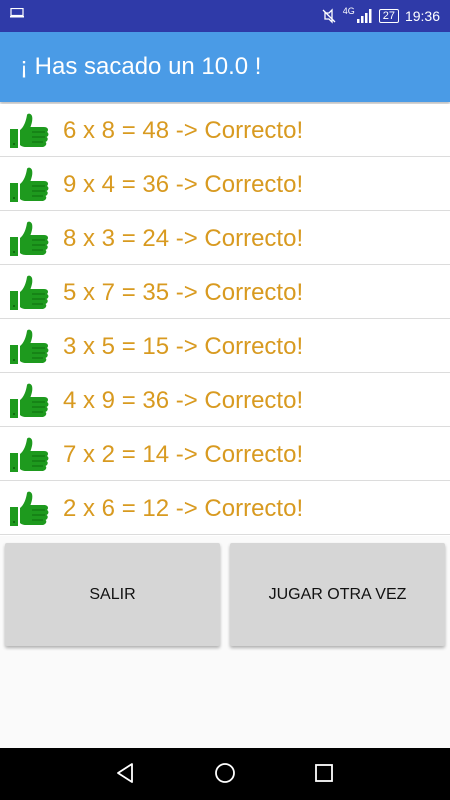  What do you see at coordinates (337, 594) in the screenshot?
I see `play-again-button: JUGAR OTRA VEZ` at bounding box center [337, 594].